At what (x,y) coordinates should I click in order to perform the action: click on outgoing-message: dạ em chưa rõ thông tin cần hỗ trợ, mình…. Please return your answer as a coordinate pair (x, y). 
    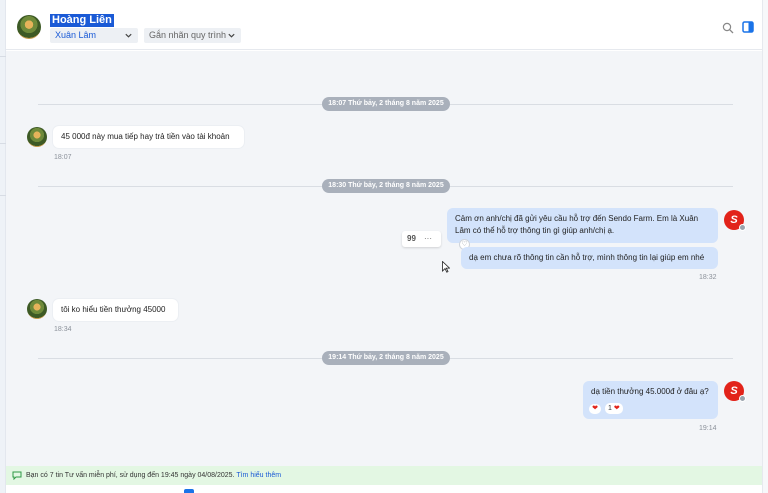
    Looking at the image, I should click on (589, 258).